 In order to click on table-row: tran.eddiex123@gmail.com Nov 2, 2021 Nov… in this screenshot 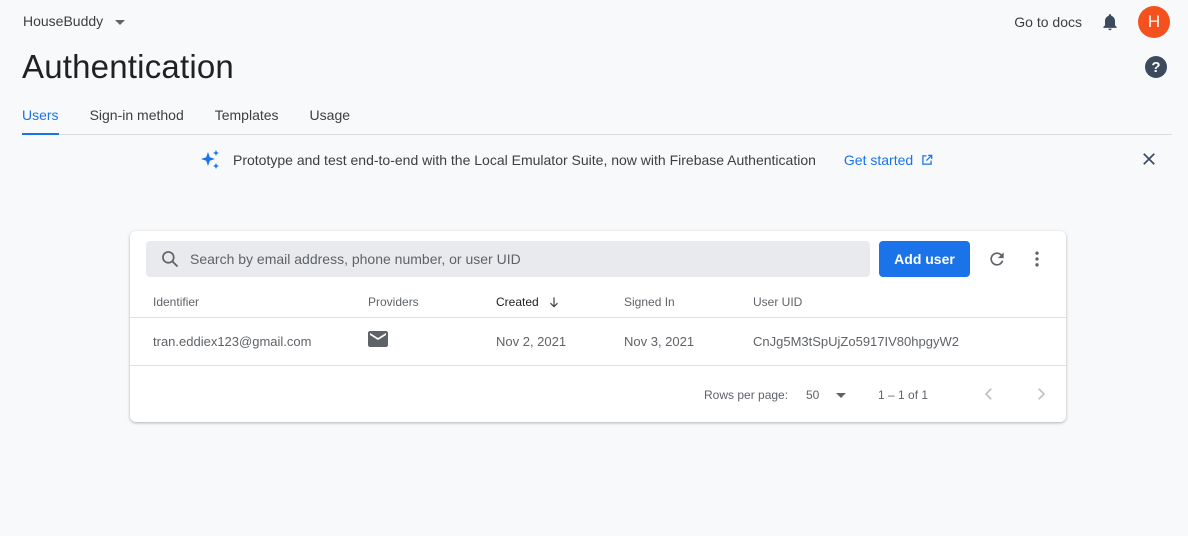, I will do `click(598, 342)`.